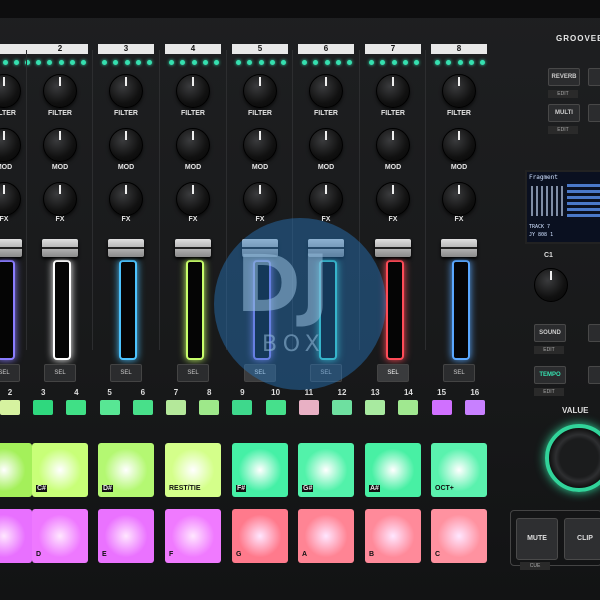  I want to click on reverb-side-button, so click(594, 77).